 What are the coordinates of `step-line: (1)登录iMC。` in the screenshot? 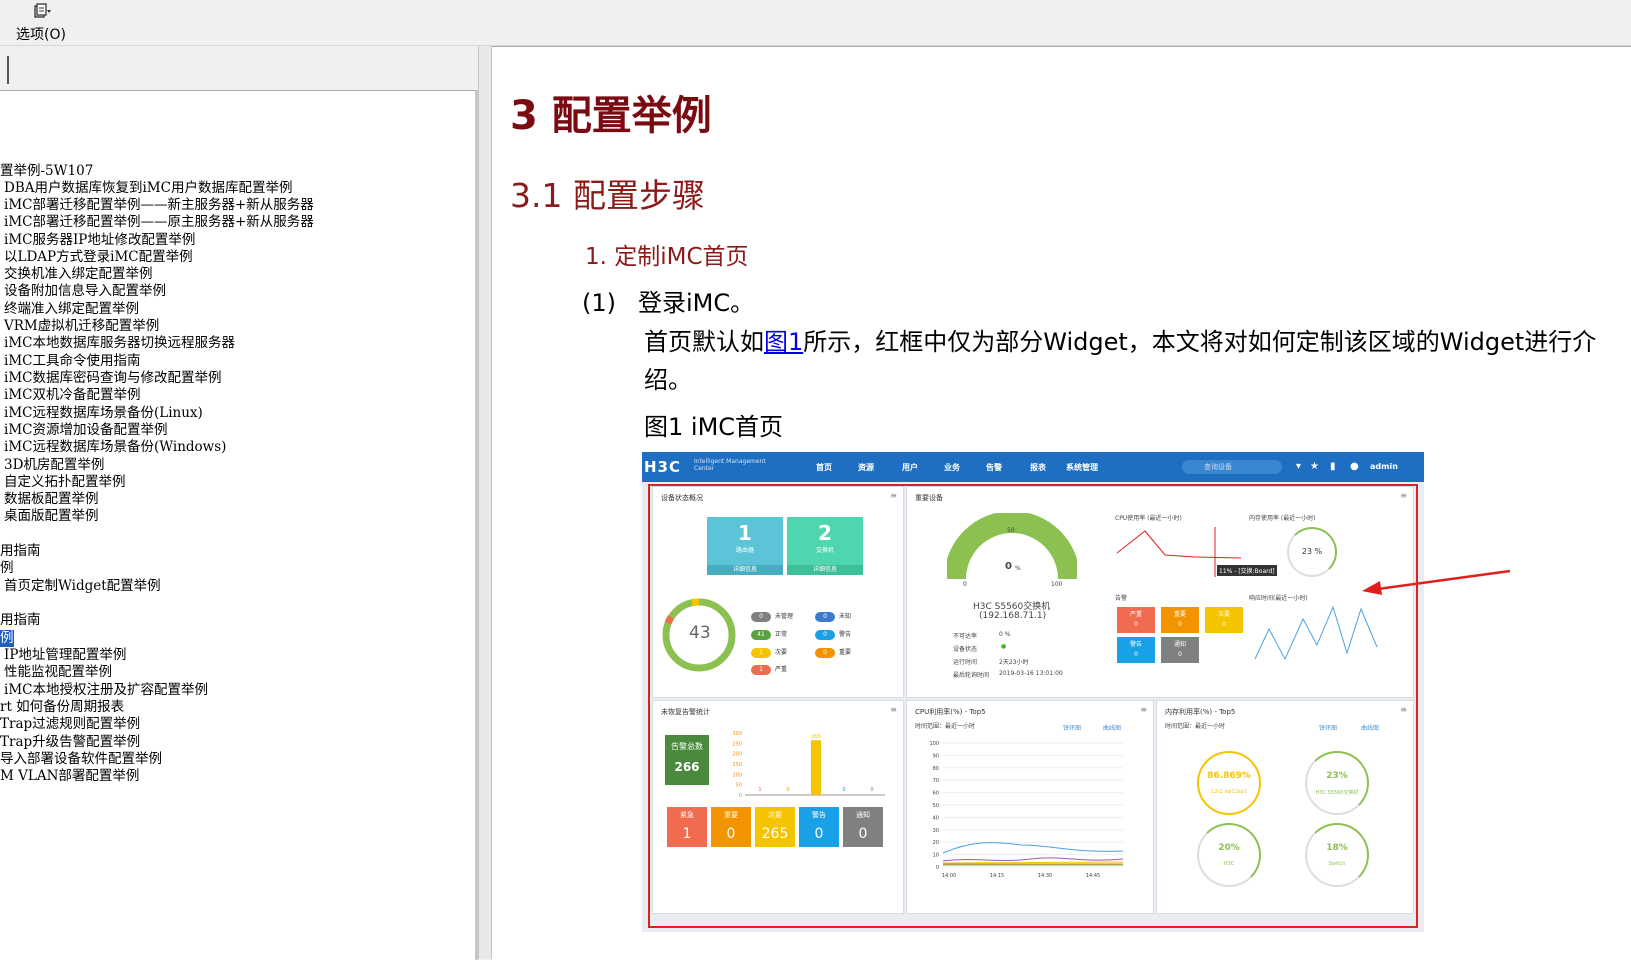 It's located at (668, 300).